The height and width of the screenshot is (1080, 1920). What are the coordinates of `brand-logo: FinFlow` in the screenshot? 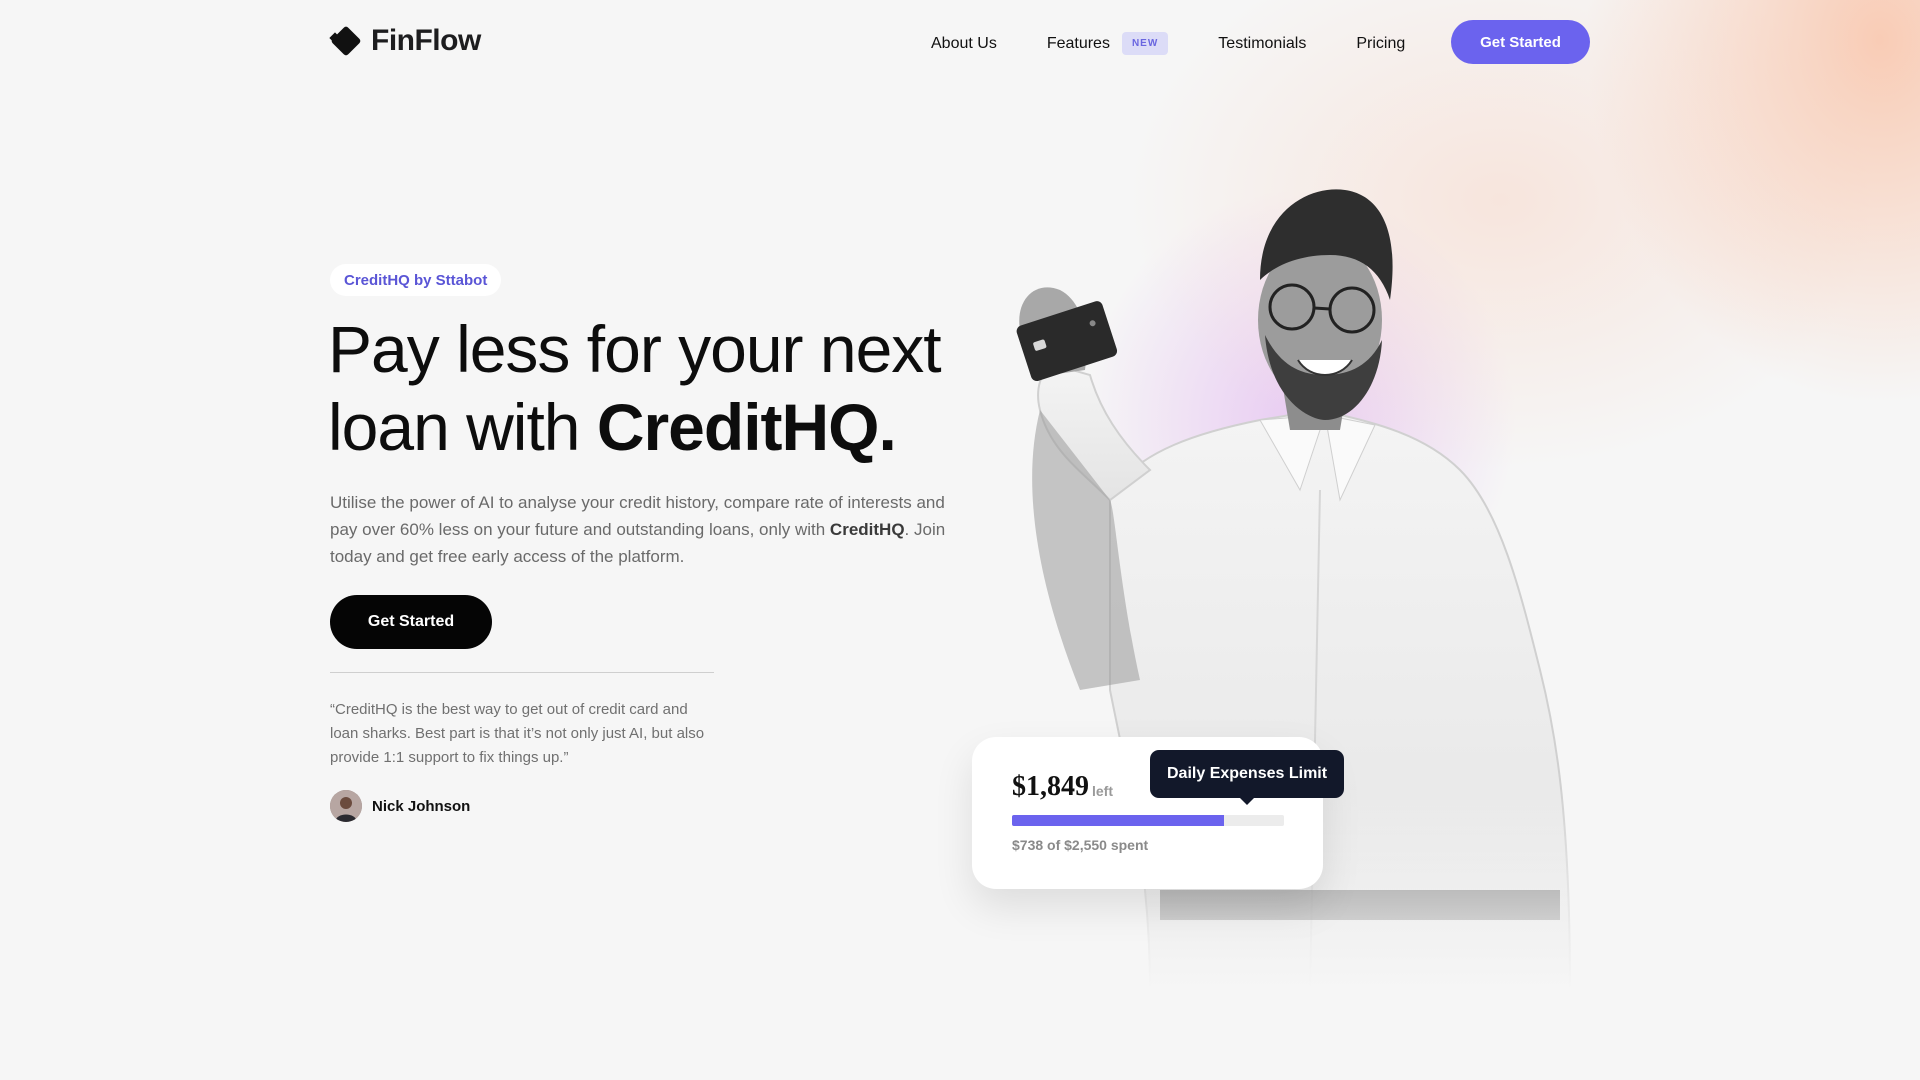 It's located at (405, 41).